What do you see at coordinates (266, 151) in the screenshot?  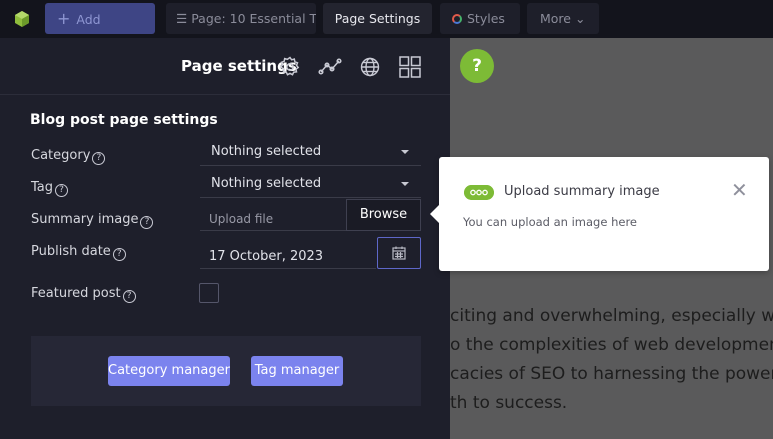 I see `category-value: Nothing selected` at bounding box center [266, 151].